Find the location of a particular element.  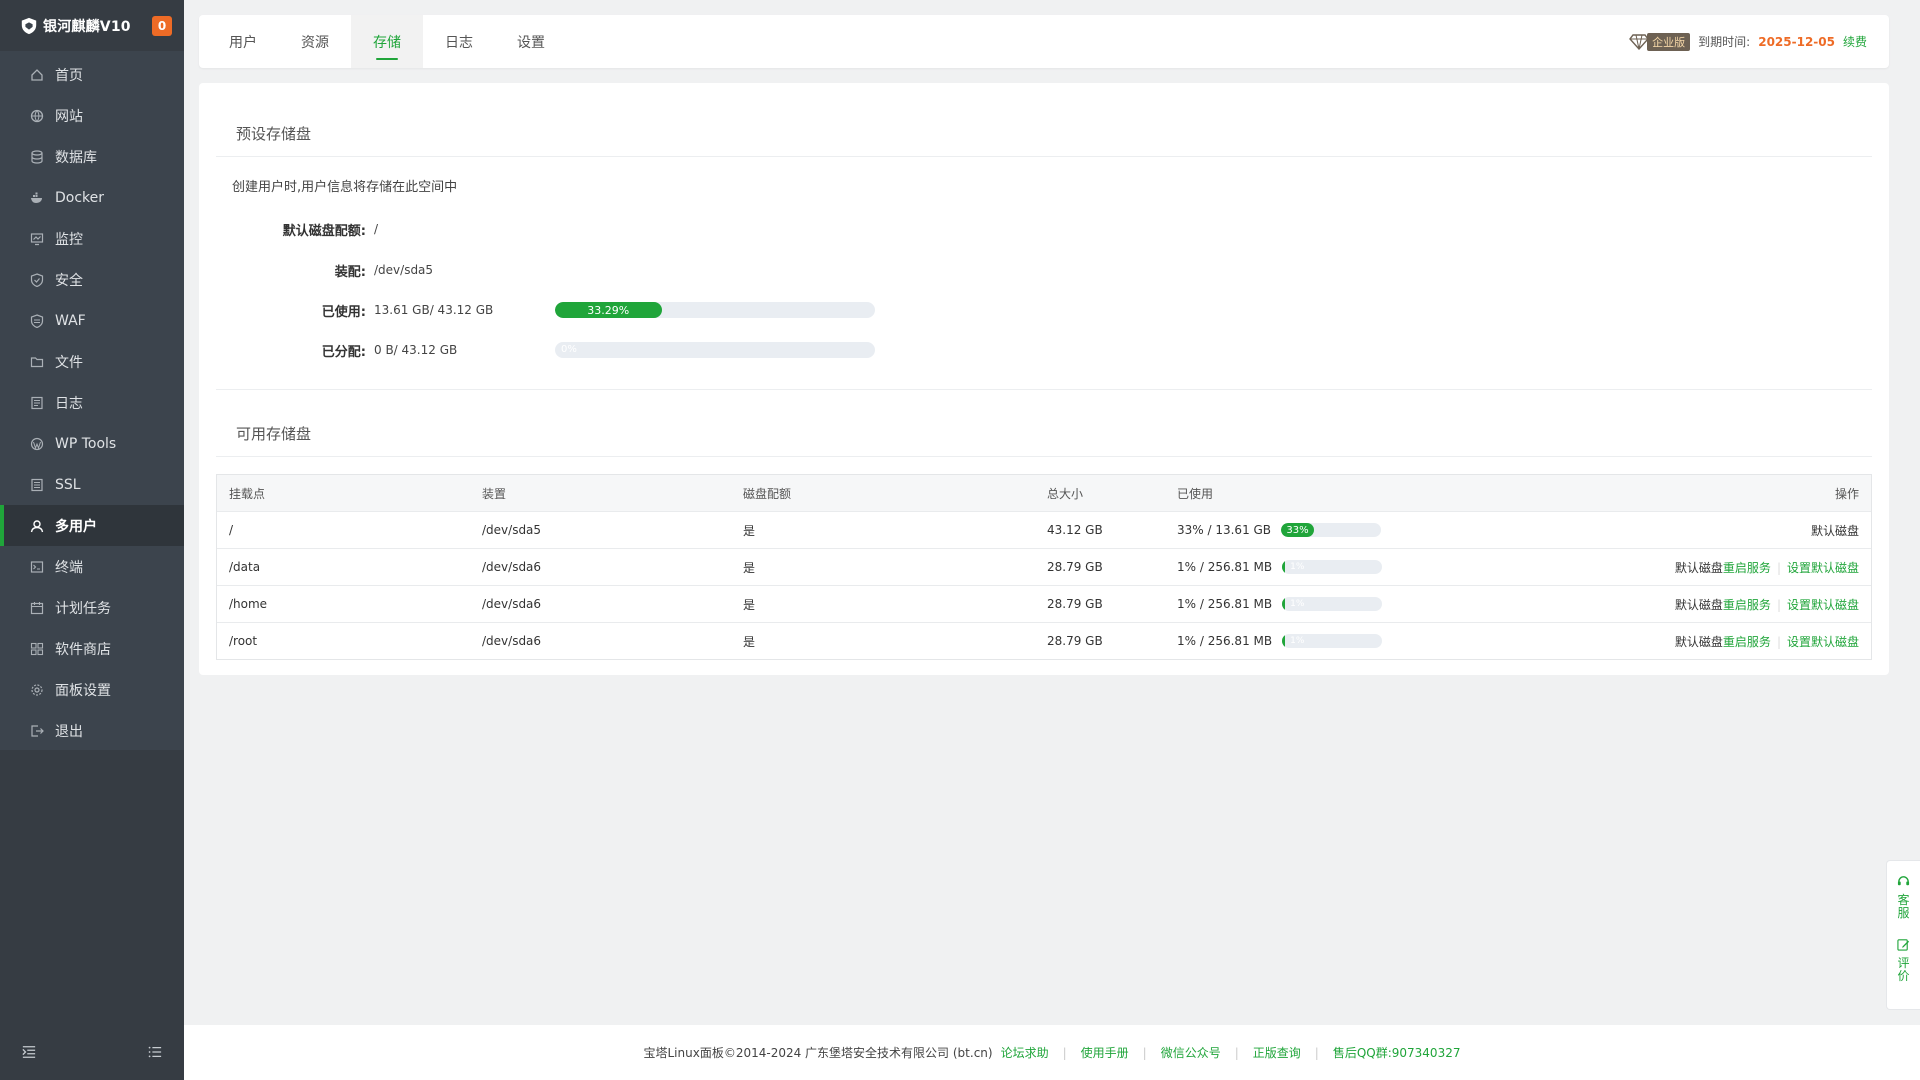

tab-2: 存储 is located at coordinates (387, 41).